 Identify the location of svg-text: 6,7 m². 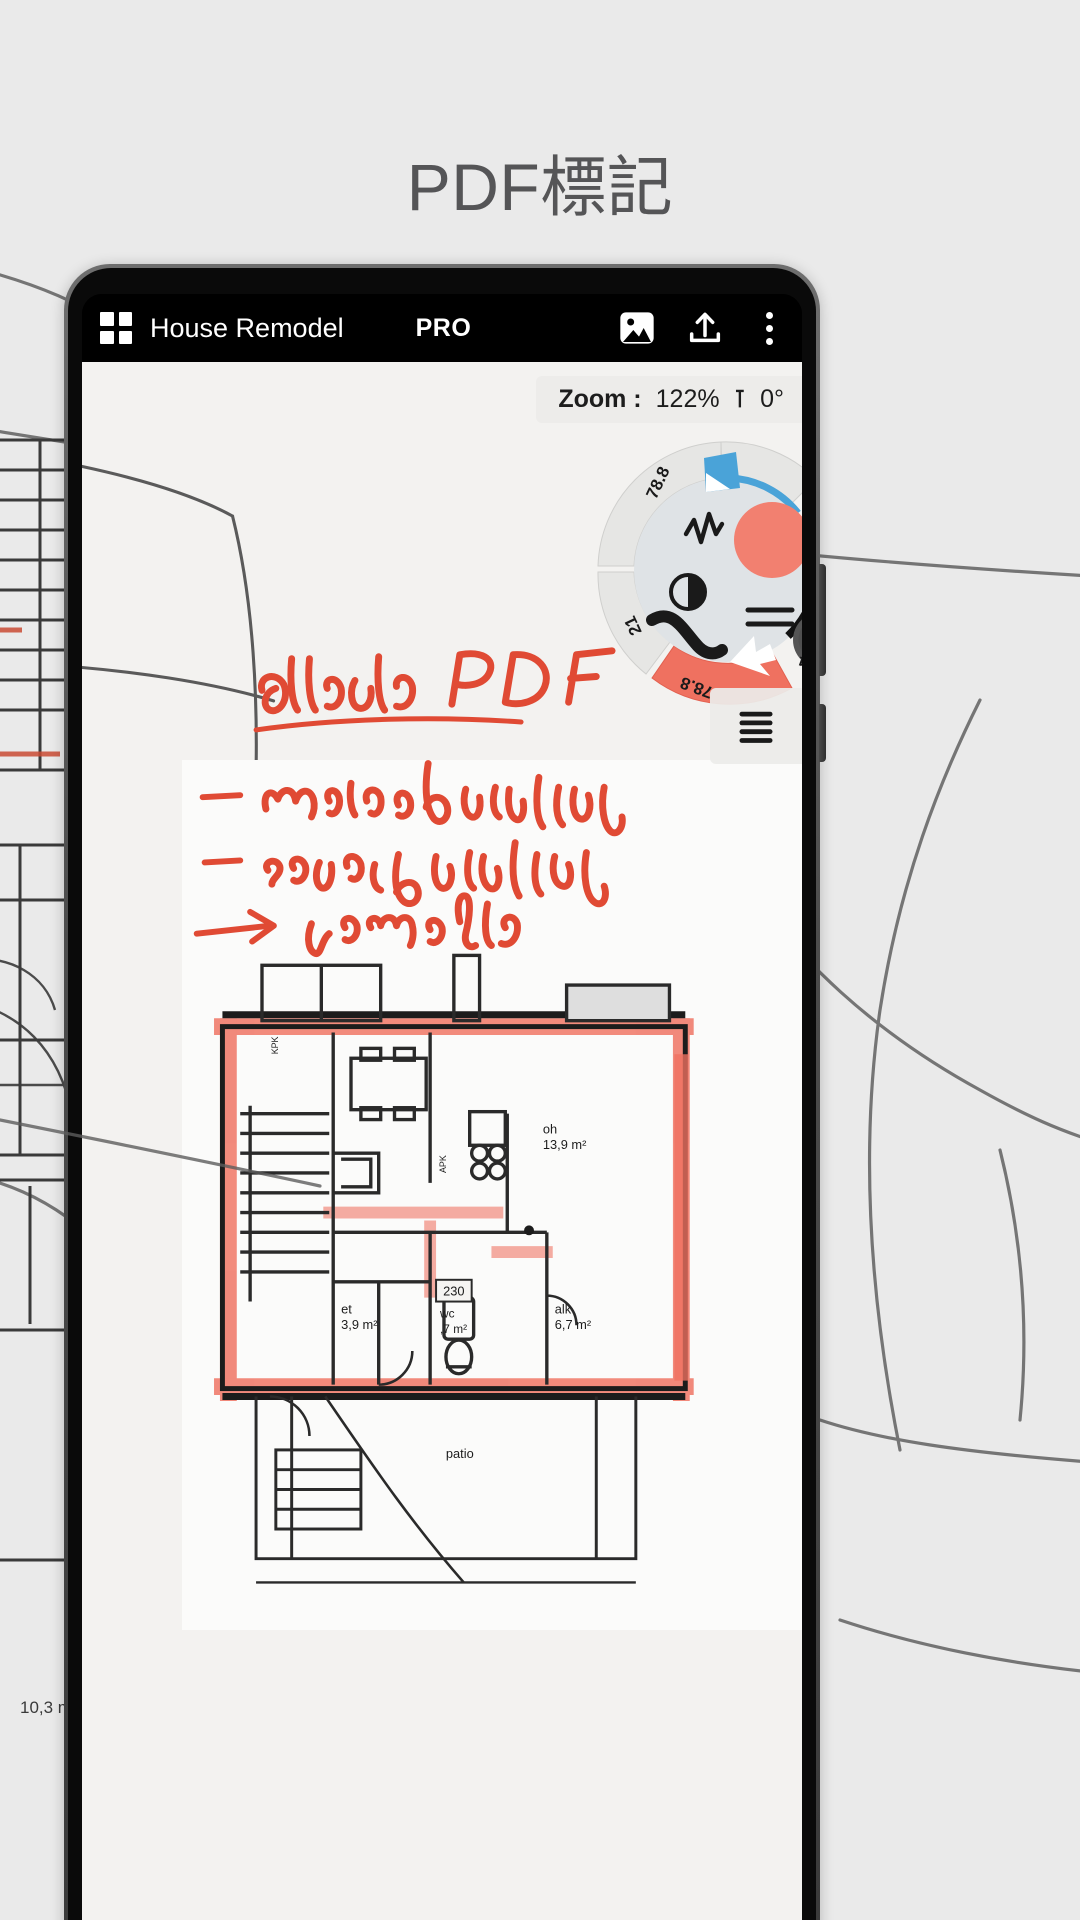
(573, 1324).